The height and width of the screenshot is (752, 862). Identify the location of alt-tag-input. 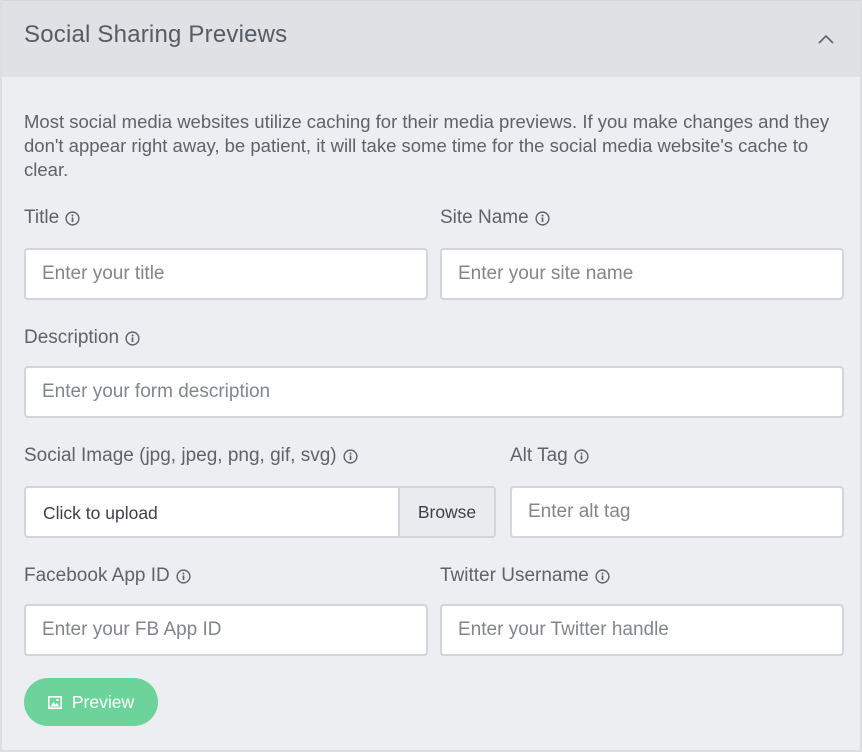
(677, 512).